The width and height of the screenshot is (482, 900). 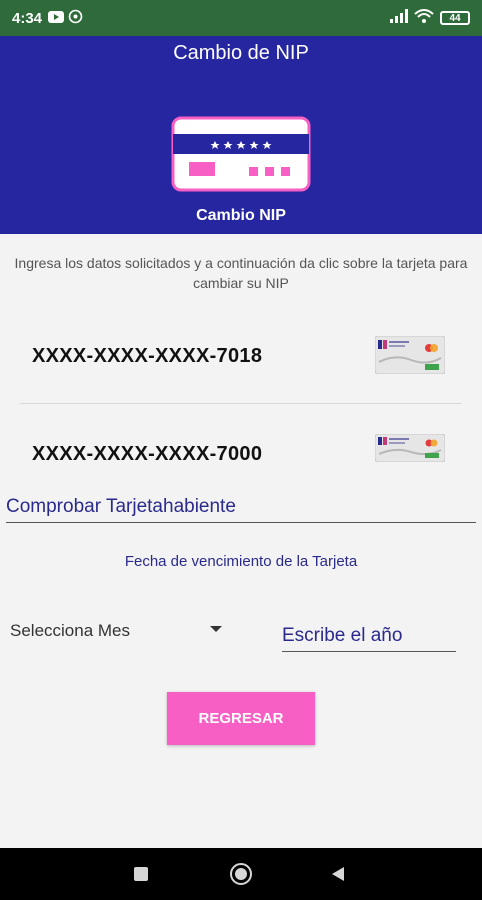 What do you see at coordinates (216, 629) in the screenshot?
I see `dropdown-arrow-icon` at bounding box center [216, 629].